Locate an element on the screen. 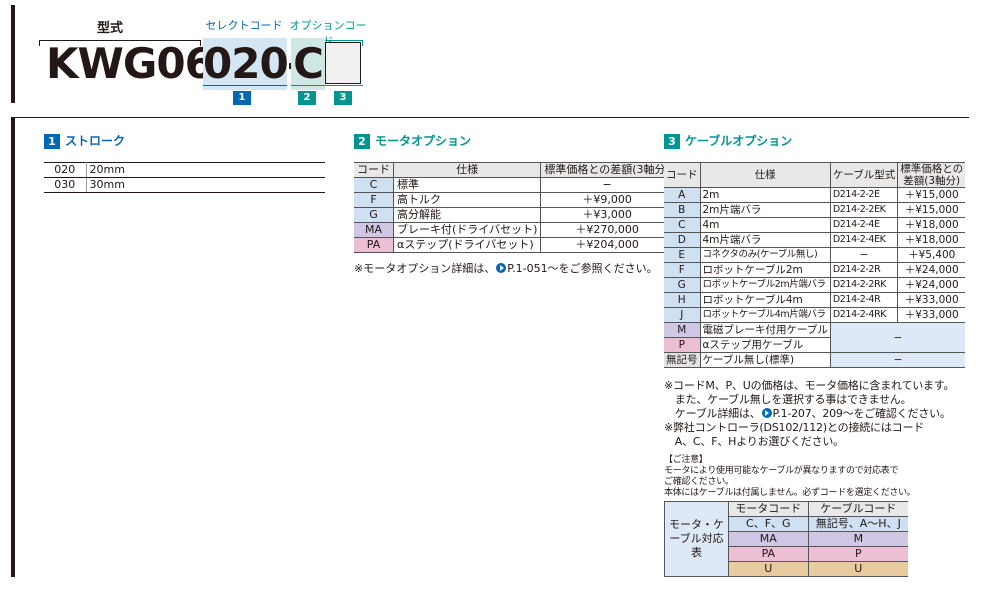  table-row: J ロボットケーブル4m片端バラ D214-2-4RK ＋¥33,000 is located at coordinates (815, 315).